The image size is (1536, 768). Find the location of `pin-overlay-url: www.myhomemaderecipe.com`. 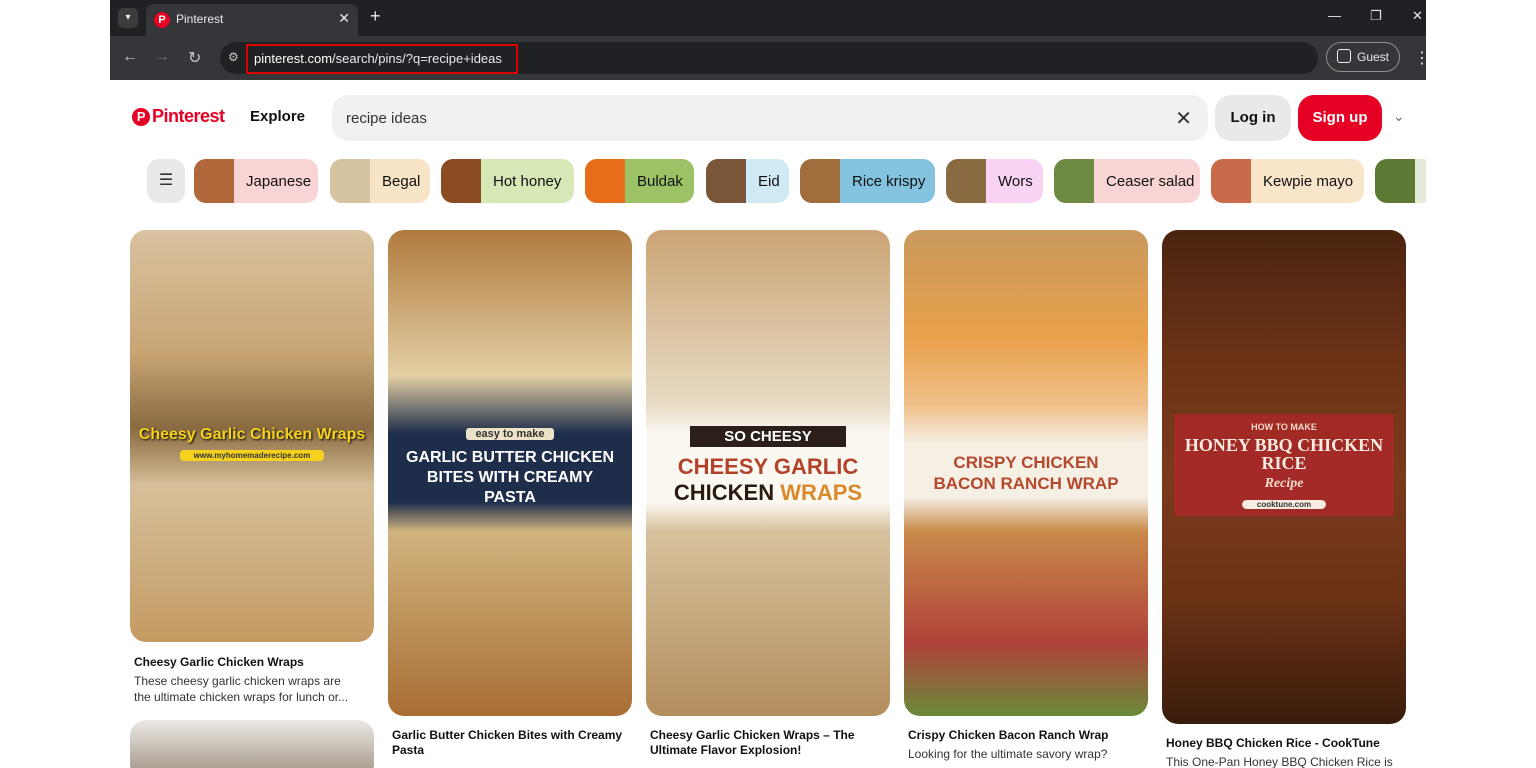

pin-overlay-url: www.myhomemaderecipe.com is located at coordinates (252, 455).